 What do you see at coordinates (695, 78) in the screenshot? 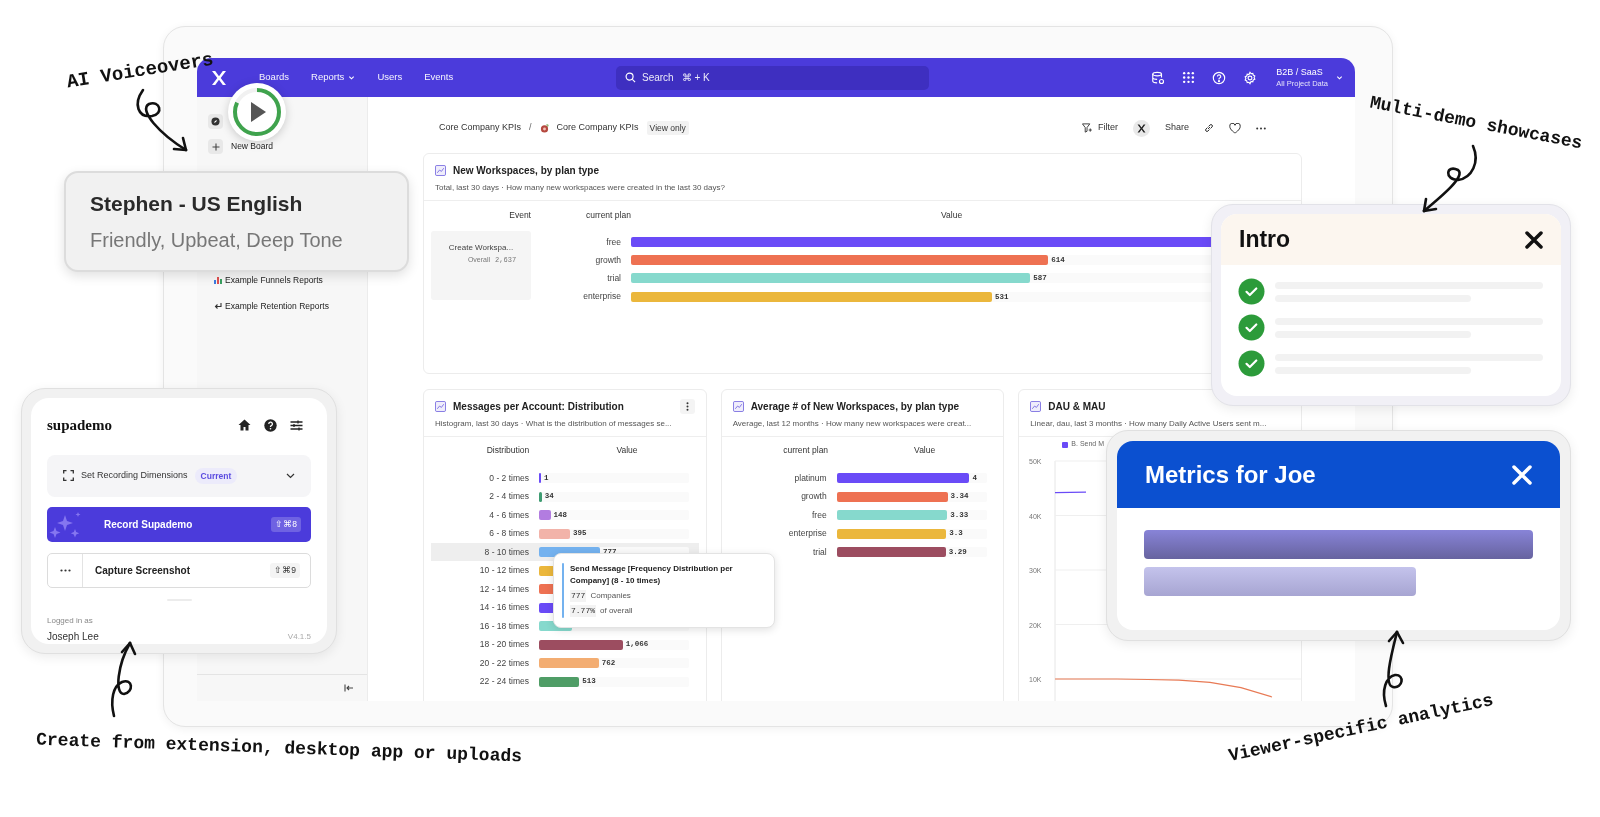
I see `shortcut-hint: ⌘ + K` at bounding box center [695, 78].